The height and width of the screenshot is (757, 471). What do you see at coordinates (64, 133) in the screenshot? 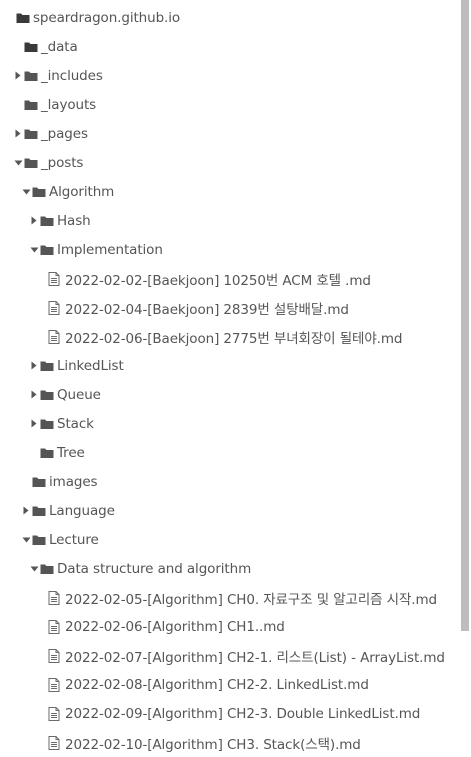
I see `tree-item-label: _pages` at bounding box center [64, 133].